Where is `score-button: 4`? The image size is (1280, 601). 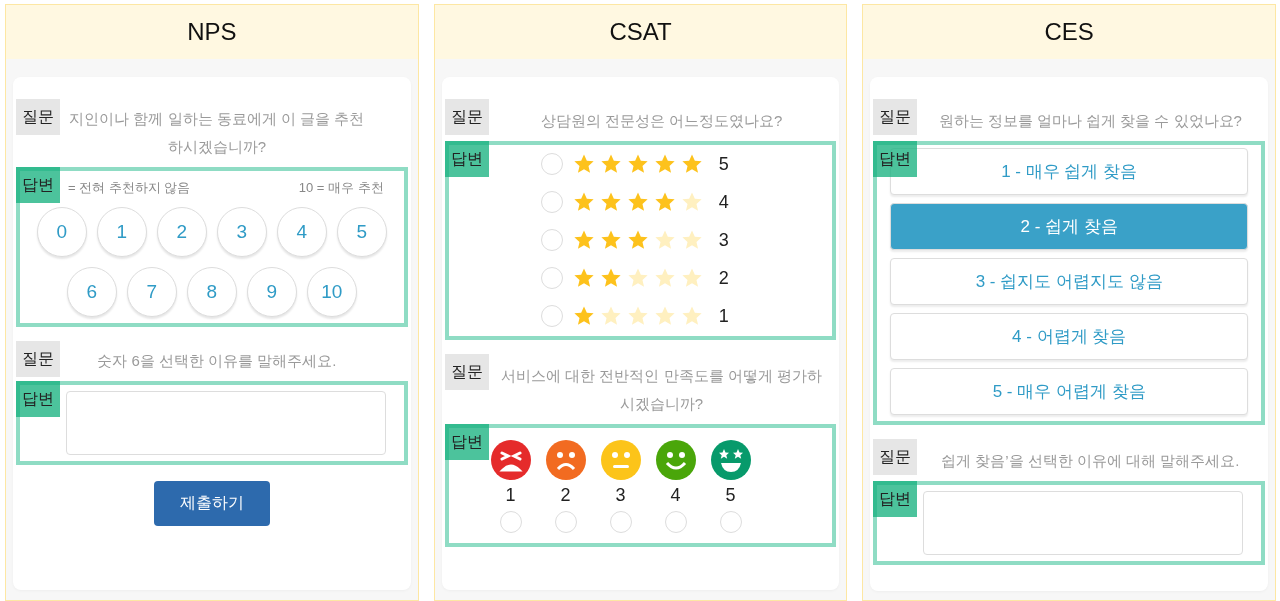 score-button: 4 is located at coordinates (301, 232).